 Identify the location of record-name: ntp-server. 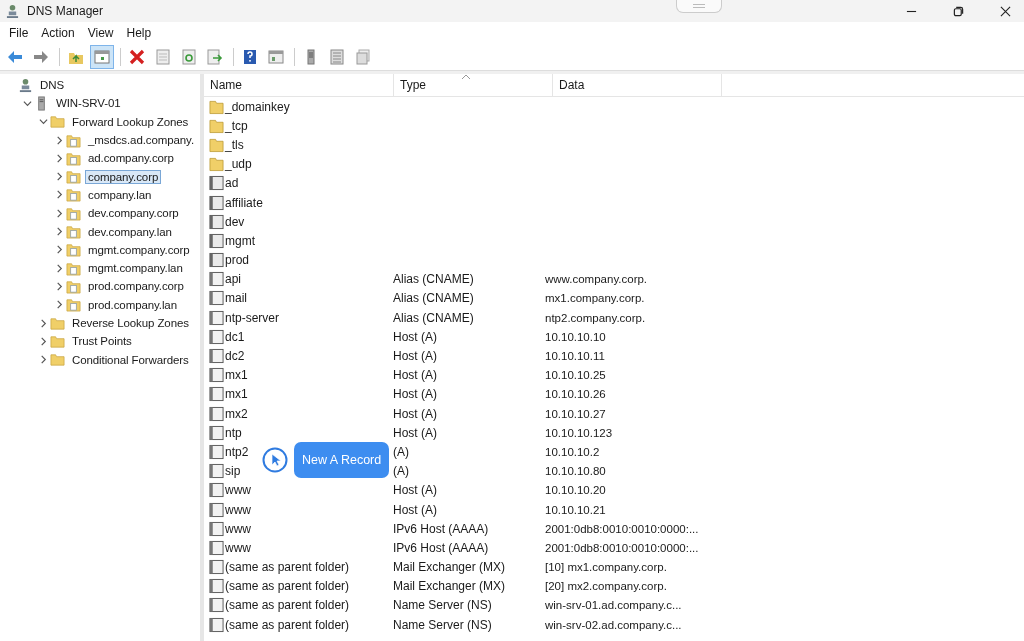
(252, 317).